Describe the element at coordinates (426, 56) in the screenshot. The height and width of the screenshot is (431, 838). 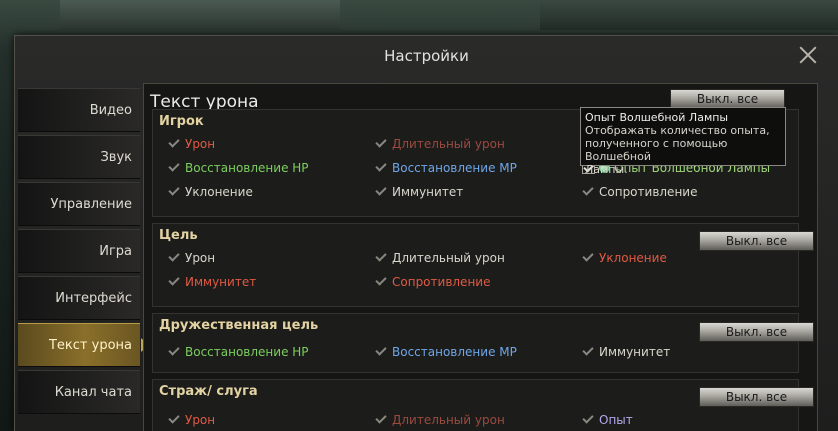
I see `window-title: Настройки` at that location.